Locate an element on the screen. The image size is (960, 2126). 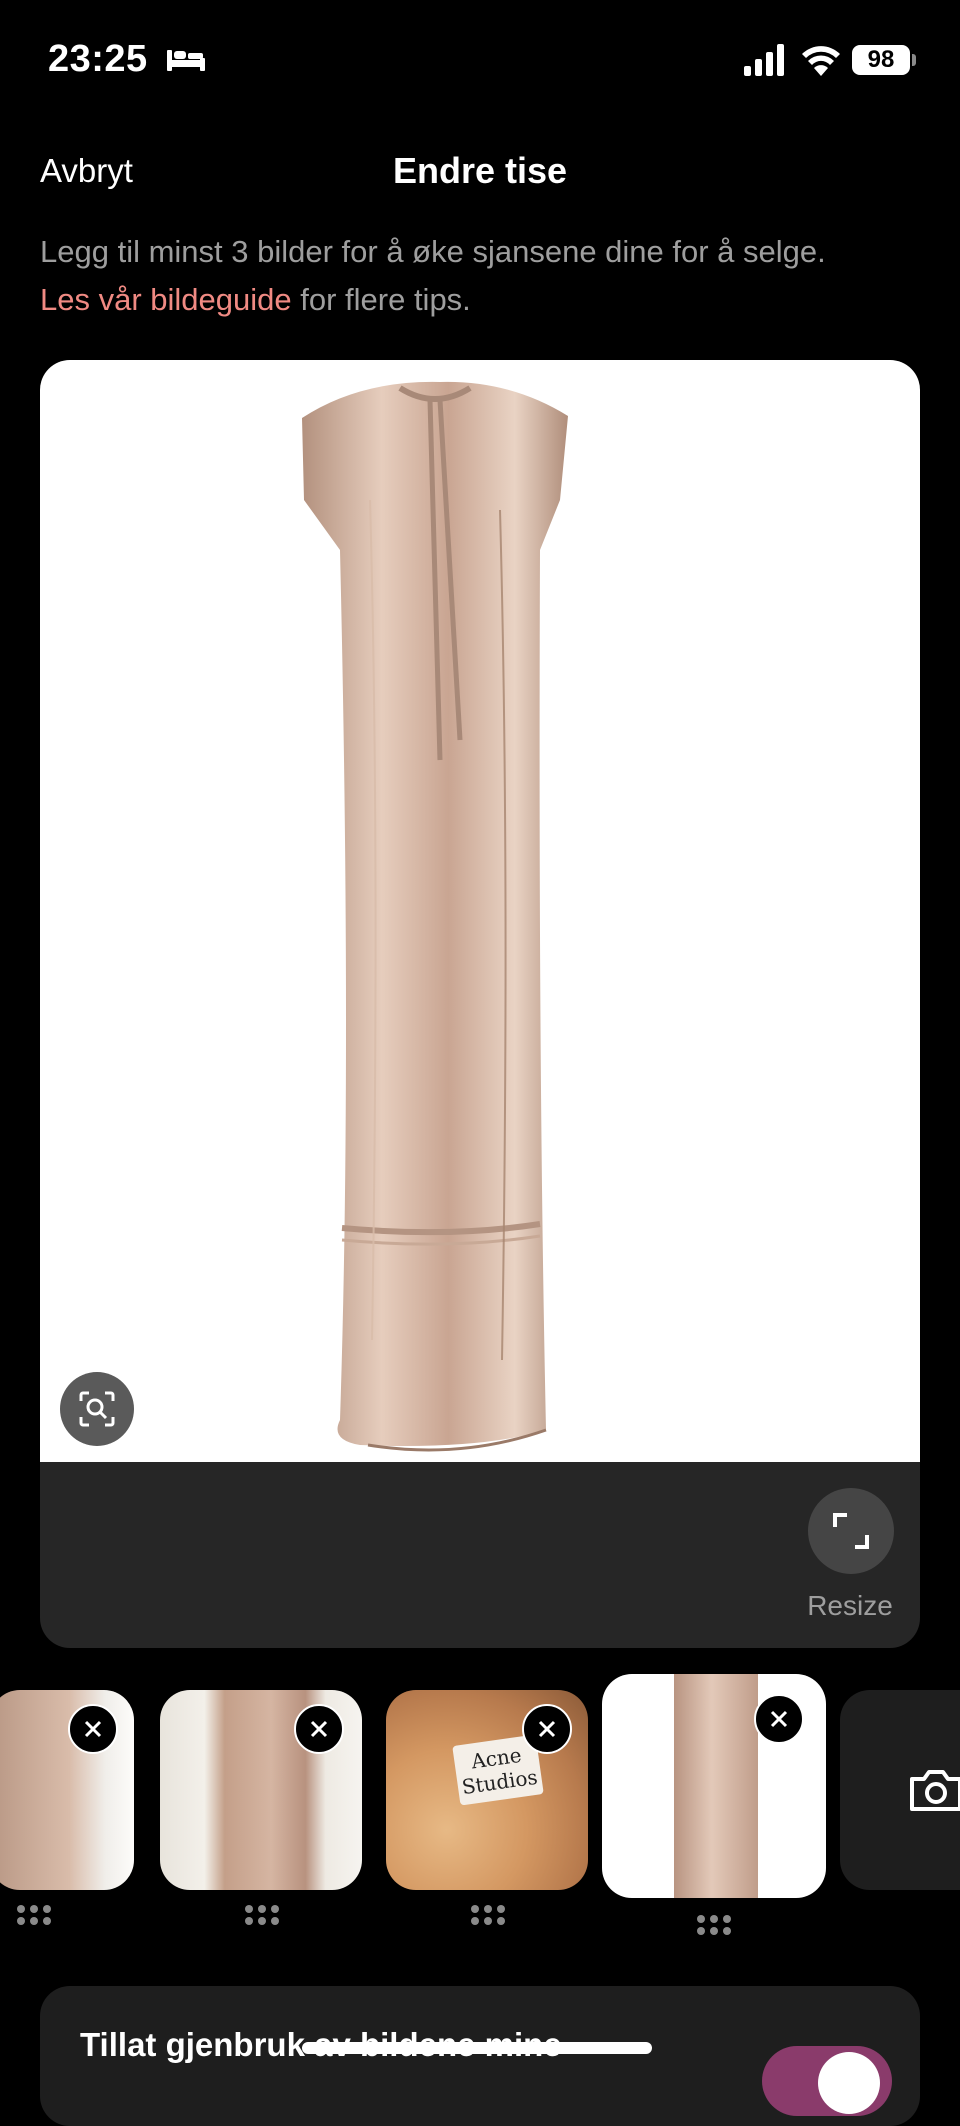
resize-icon is located at coordinates (851, 1531).